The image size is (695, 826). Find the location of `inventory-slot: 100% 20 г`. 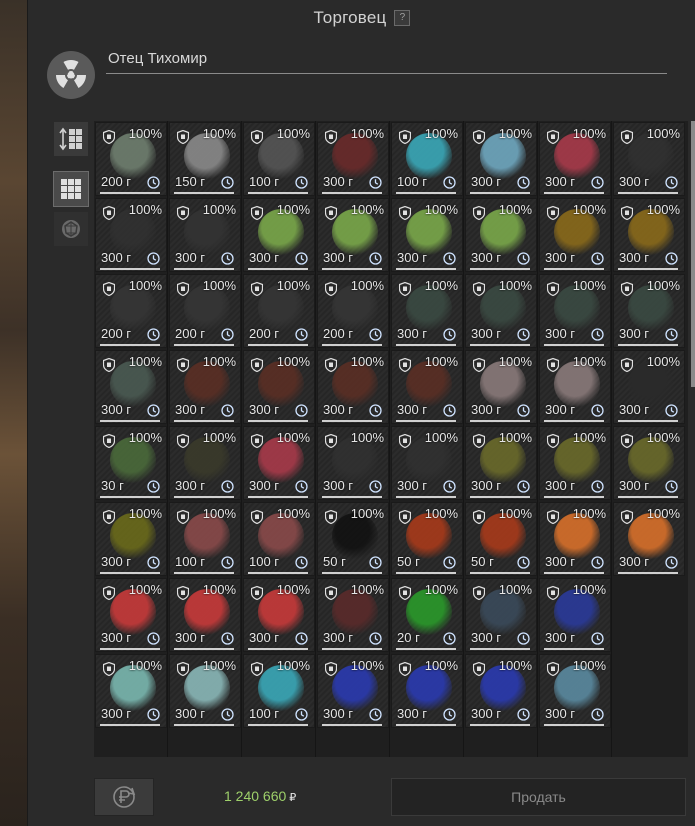

inventory-slot: 100% 20 г is located at coordinates (427, 615).